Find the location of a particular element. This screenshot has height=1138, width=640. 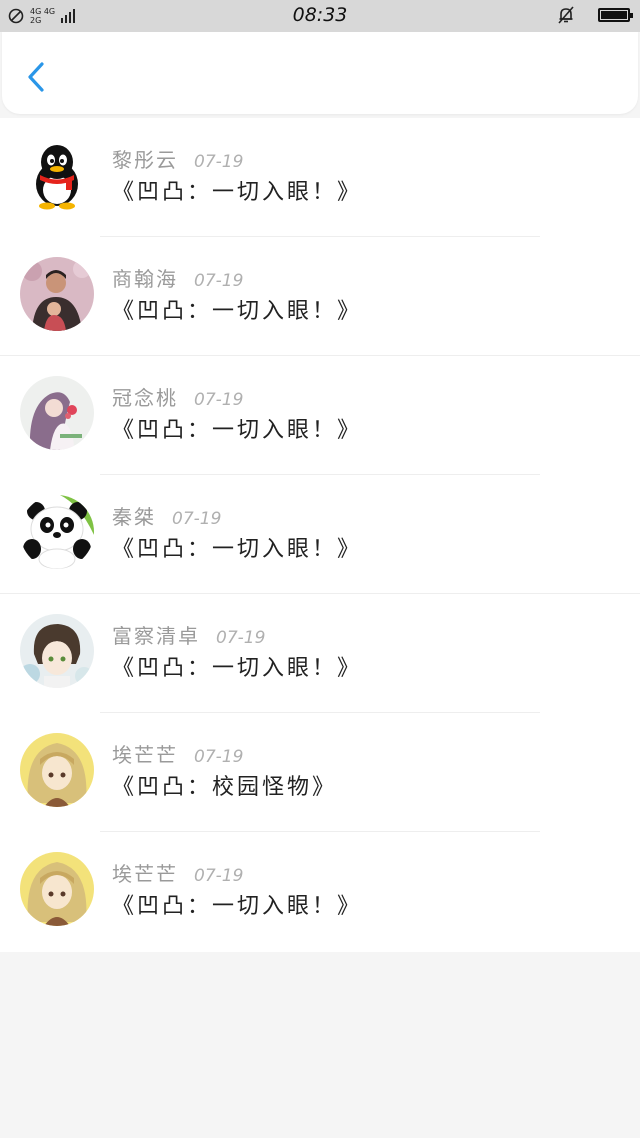

list-item: 埃芒芒 07-19 《凹凸：校园怪物》 is located at coordinates (320, 772).